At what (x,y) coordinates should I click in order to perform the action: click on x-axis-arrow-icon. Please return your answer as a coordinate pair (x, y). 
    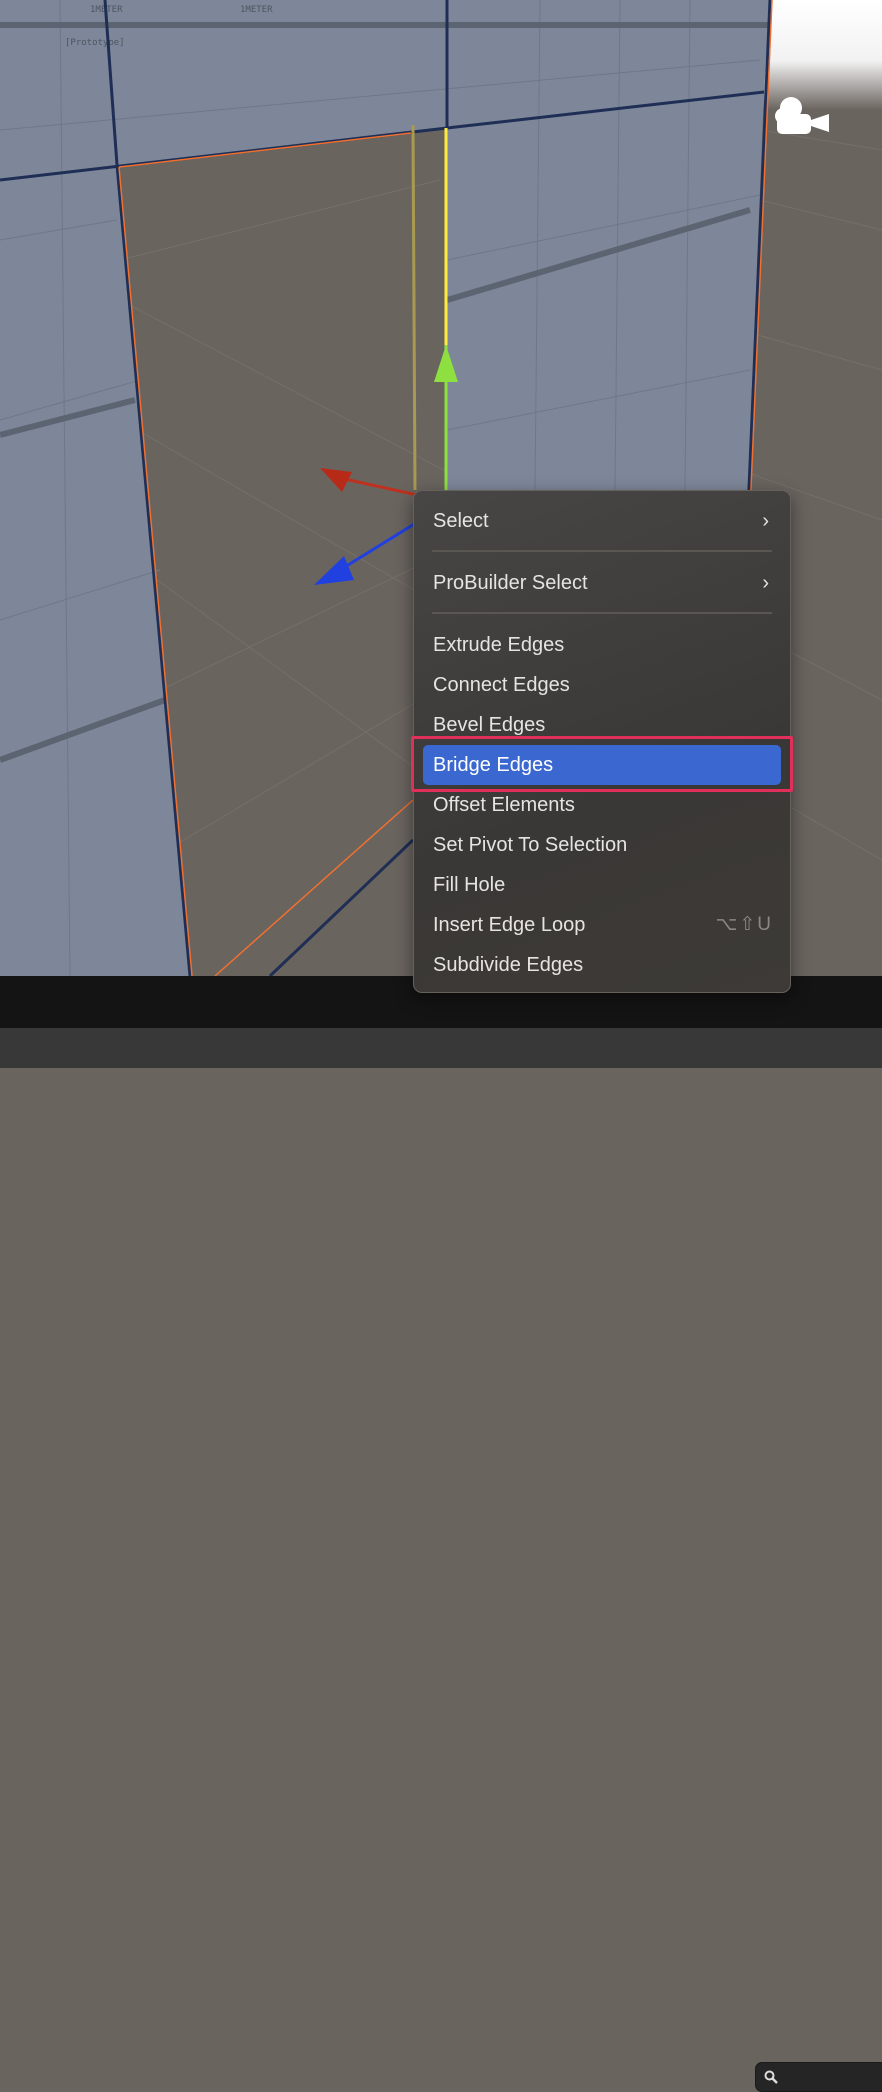
    Looking at the image, I should click on (336, 480).